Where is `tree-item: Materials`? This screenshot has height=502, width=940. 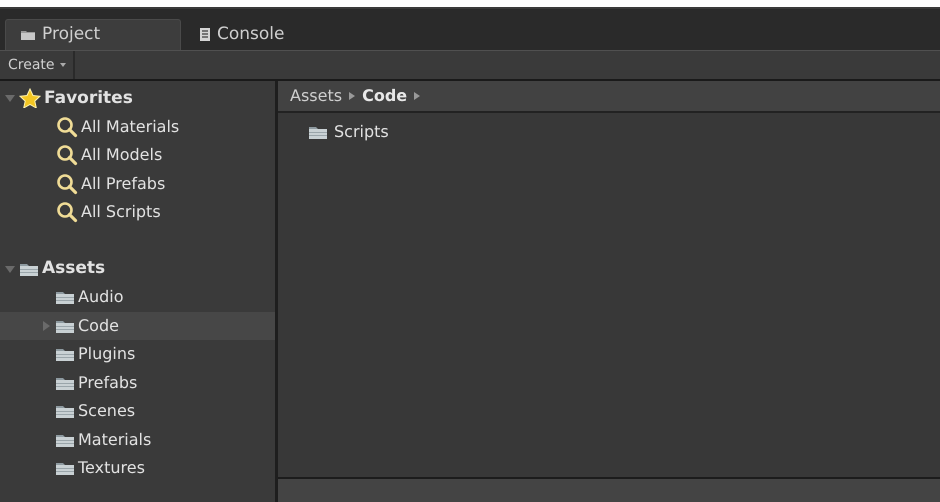
tree-item: Materials is located at coordinates (137, 440).